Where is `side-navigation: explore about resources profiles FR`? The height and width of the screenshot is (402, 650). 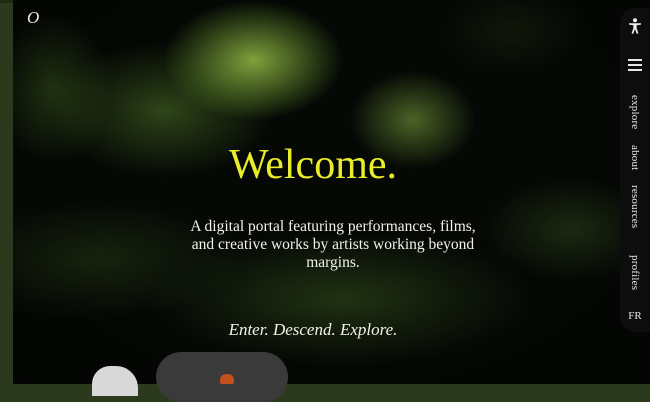
side-navigation: explore about resources profiles FR is located at coordinates (635, 170).